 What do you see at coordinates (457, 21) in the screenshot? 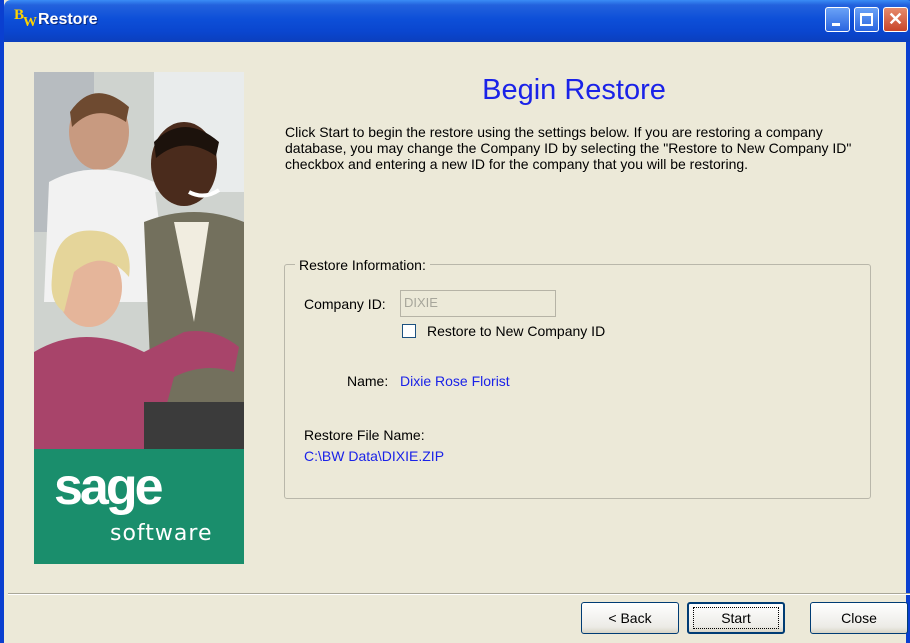
I see `title-bar: BW Restore ✕` at bounding box center [457, 21].